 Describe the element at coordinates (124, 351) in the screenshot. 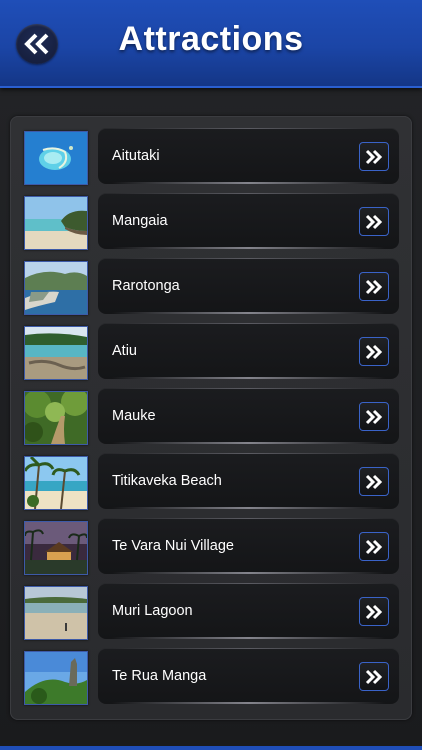

I see `attraction-name: Atiu` at that location.